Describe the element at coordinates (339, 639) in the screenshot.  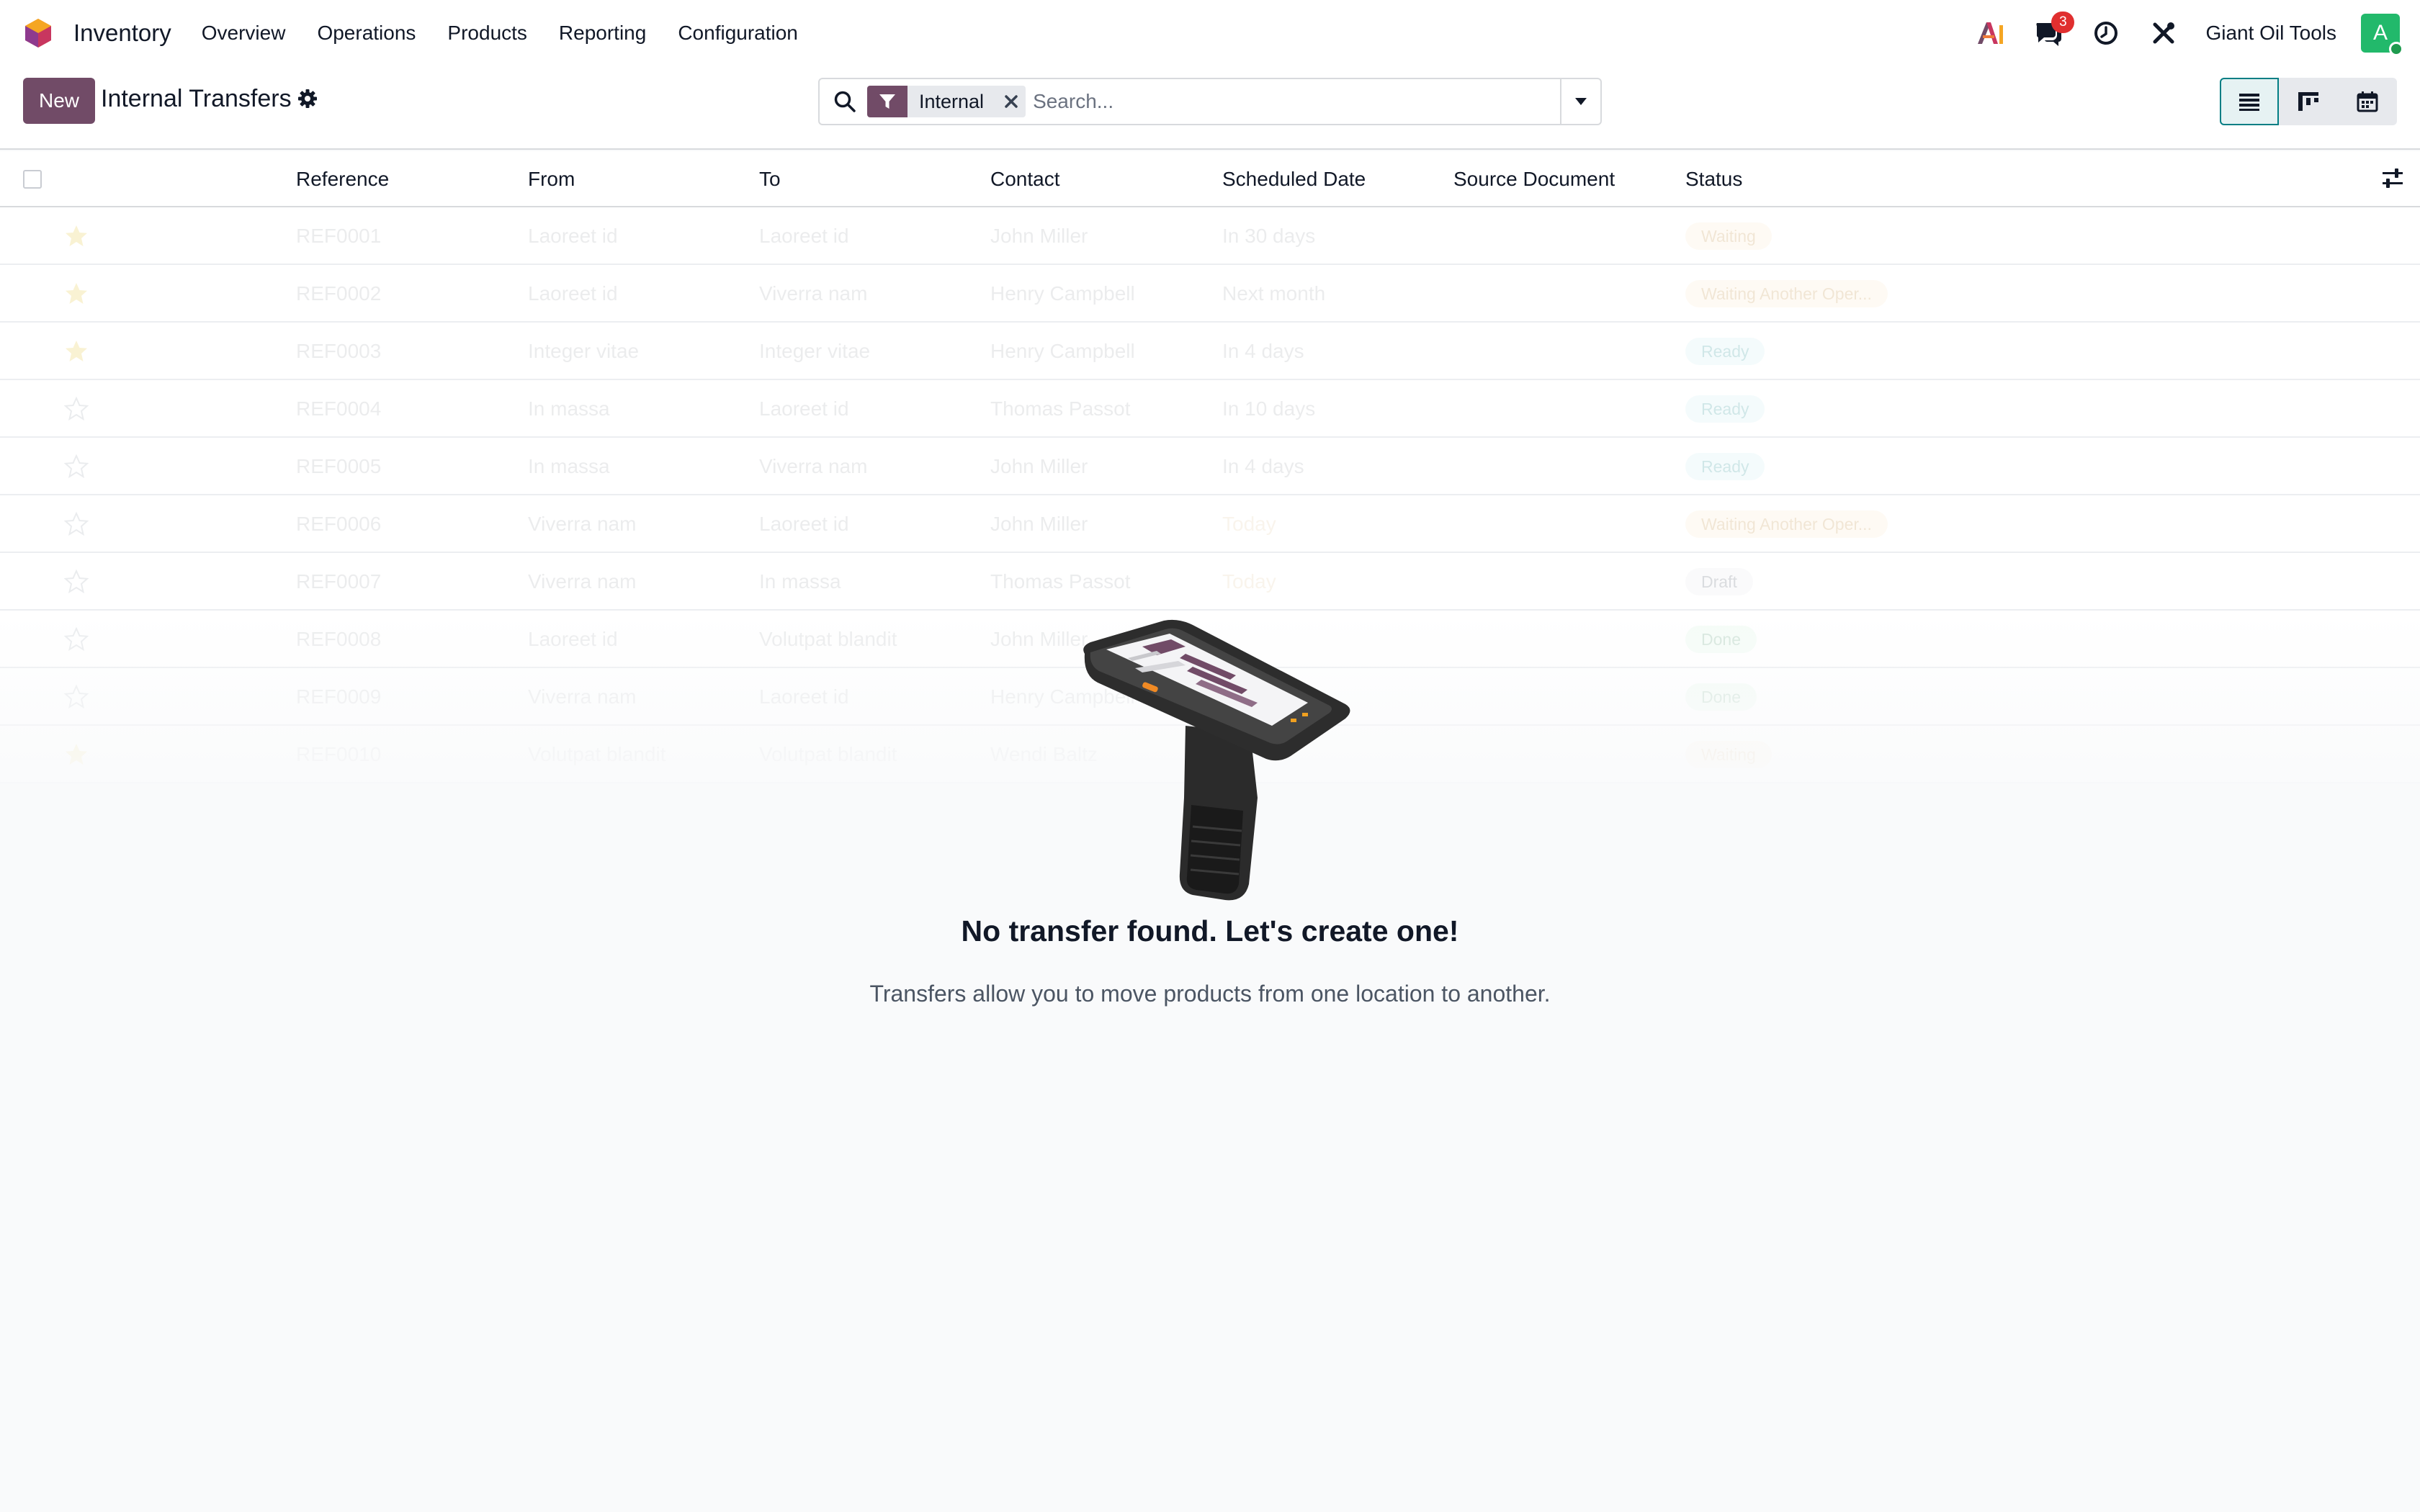
I see `cell-reference: REF0008` at that location.